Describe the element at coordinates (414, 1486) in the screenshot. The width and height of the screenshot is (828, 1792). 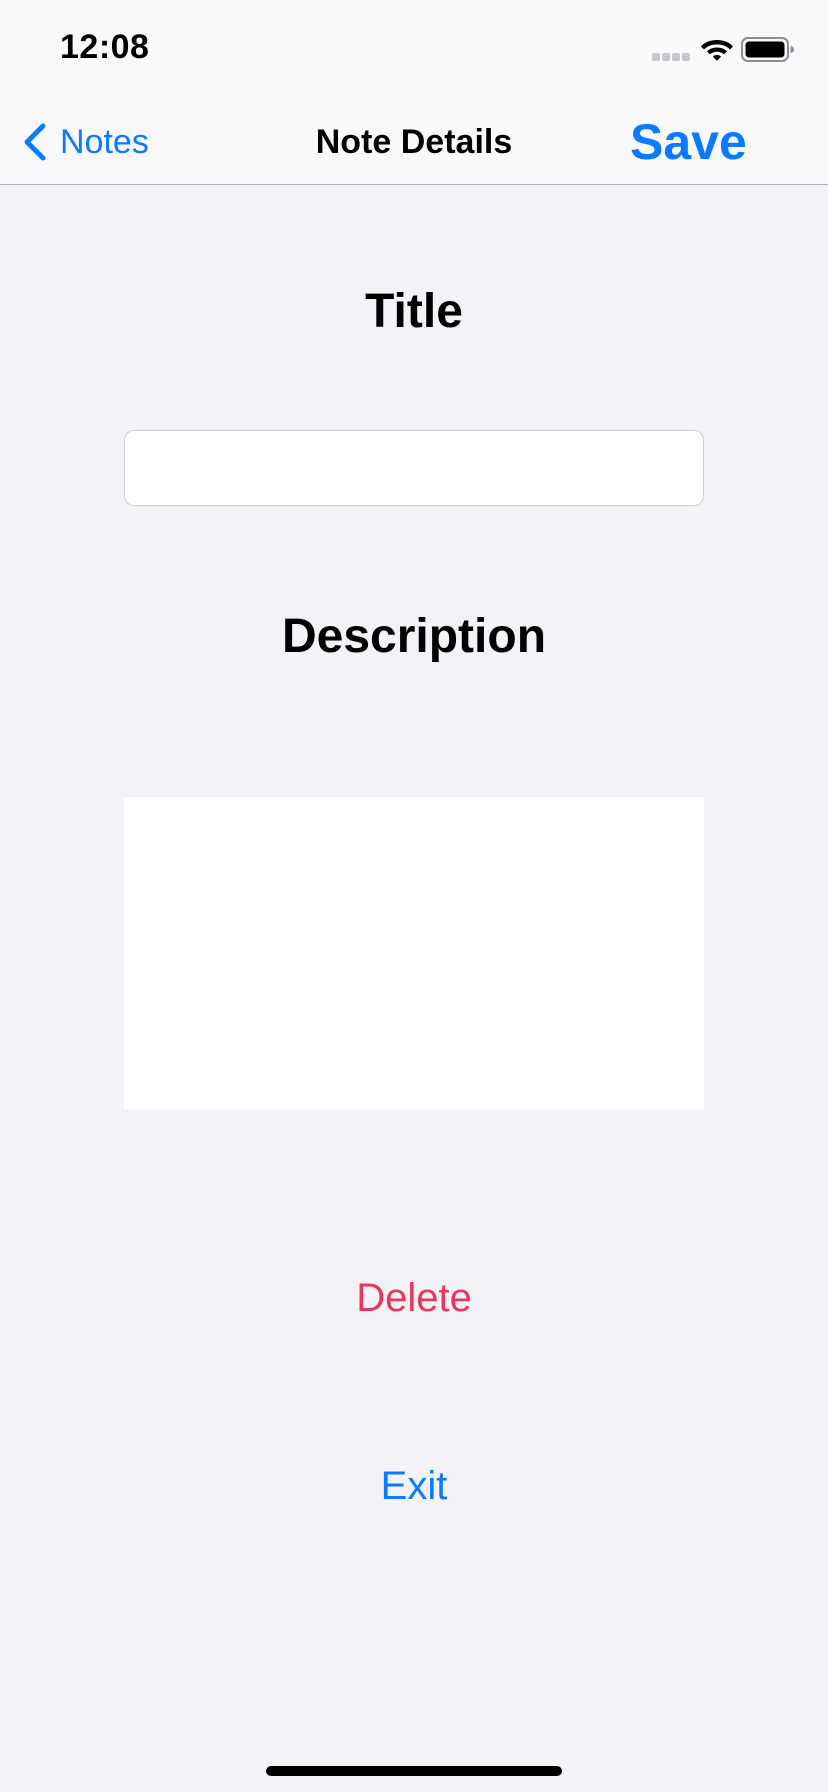
I see `exit-button: Exit` at that location.